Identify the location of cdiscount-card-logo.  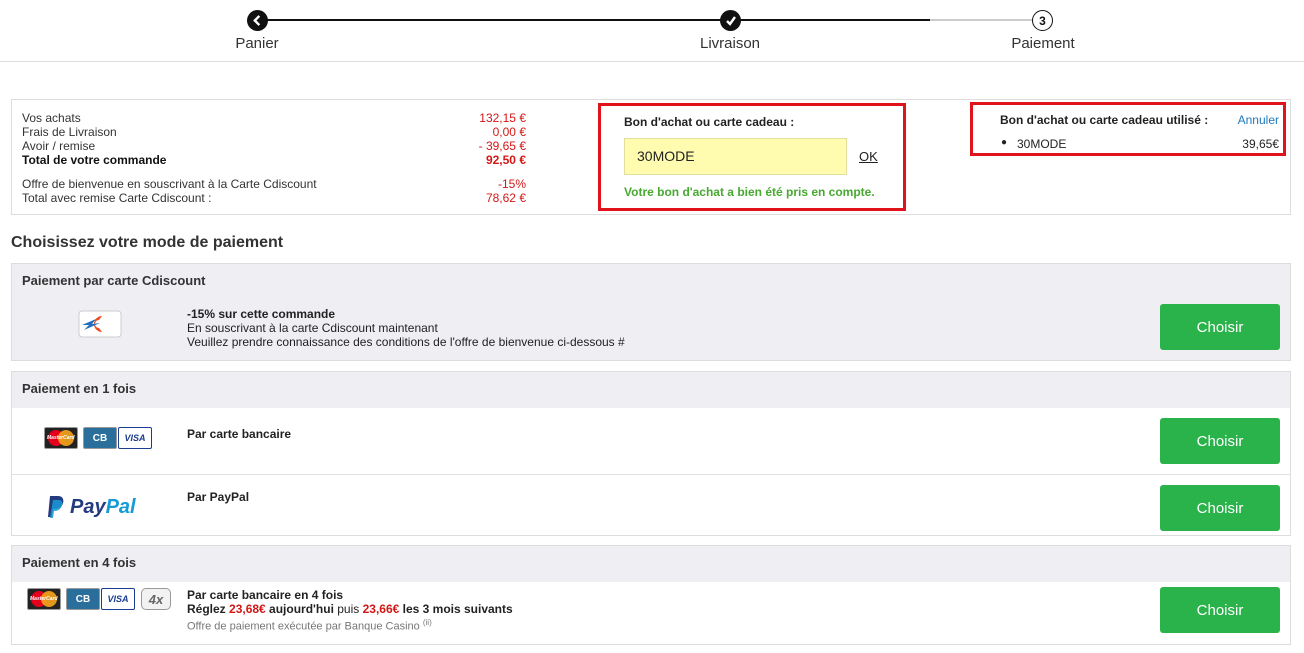
(100, 324).